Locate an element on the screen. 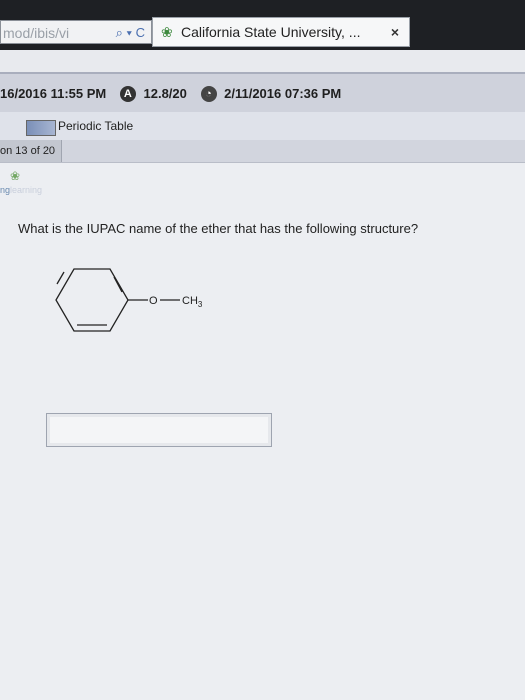 Image resolution: width=525 pixels, height=700 pixels. chemical-structure: O CH3 is located at coordinates (129, 300).